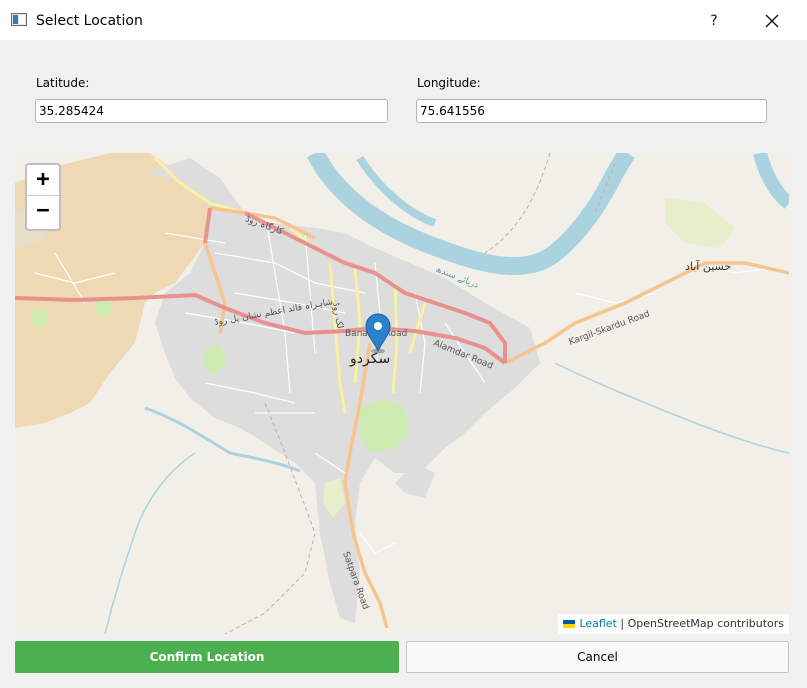 The height and width of the screenshot is (688, 807). What do you see at coordinates (403, 20) in the screenshot?
I see `title-bar: Select Location ?` at bounding box center [403, 20].